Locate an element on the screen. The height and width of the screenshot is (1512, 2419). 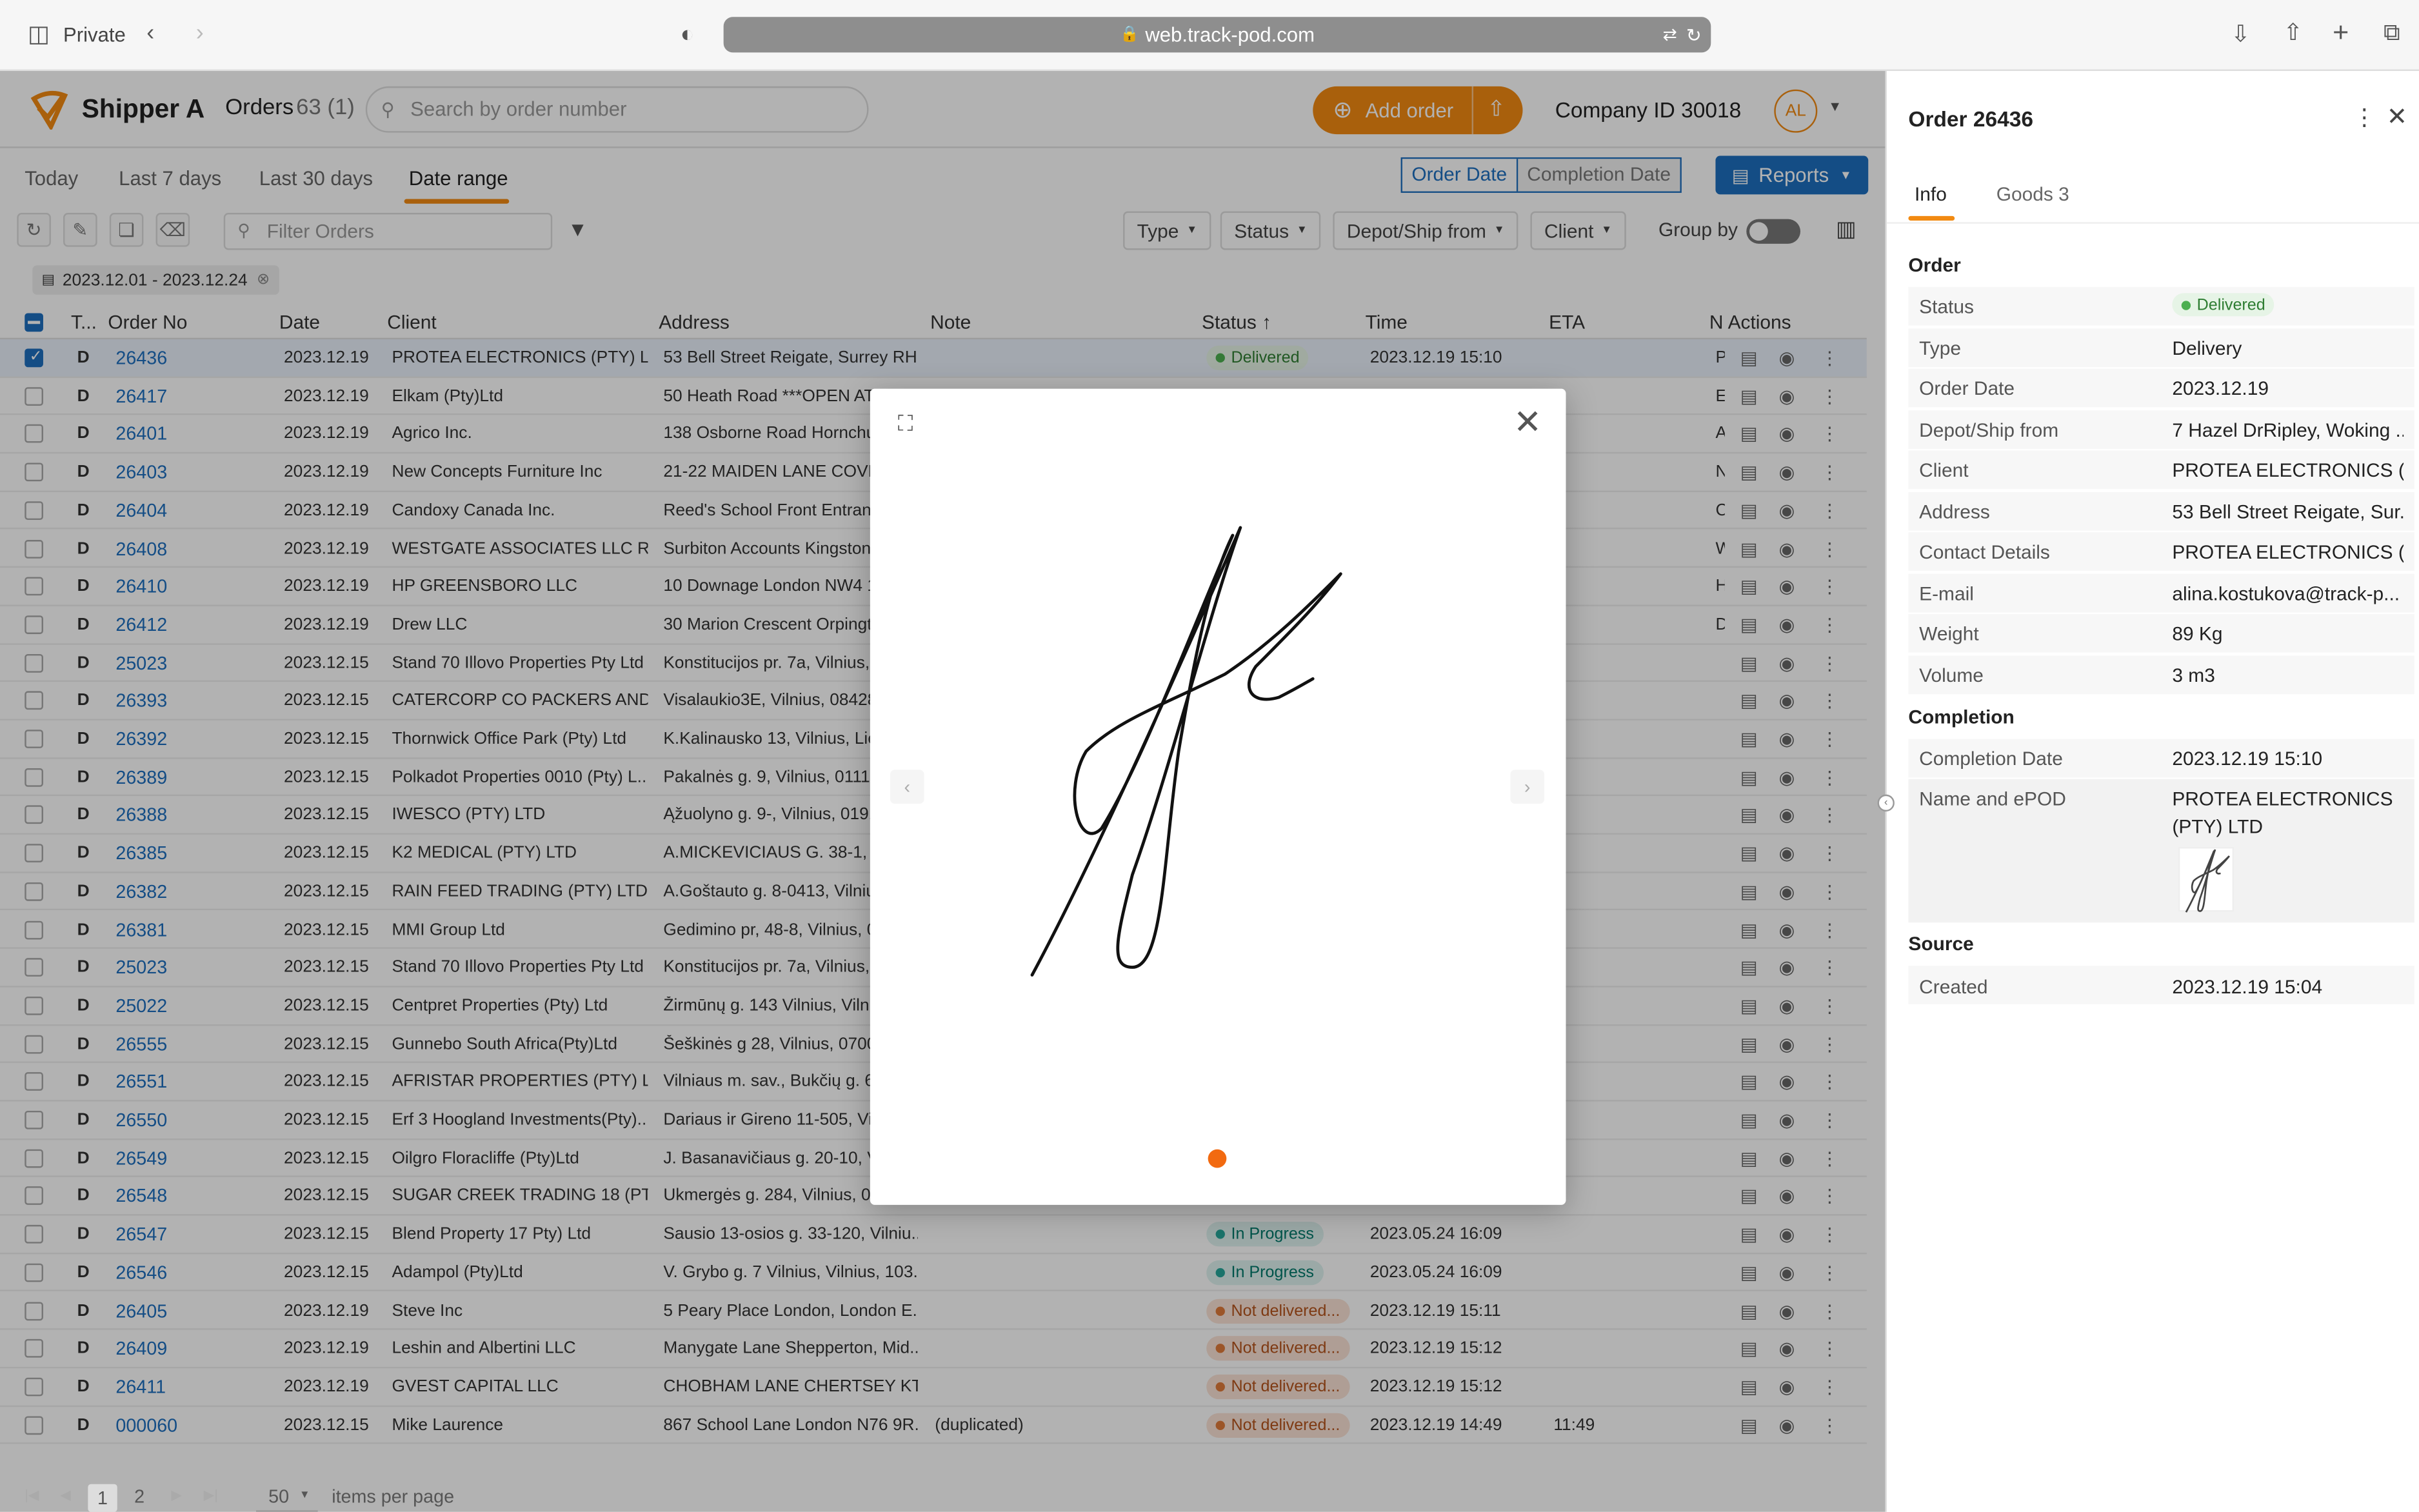
epod-label: Name and ePOD is located at coordinates (1992, 799).